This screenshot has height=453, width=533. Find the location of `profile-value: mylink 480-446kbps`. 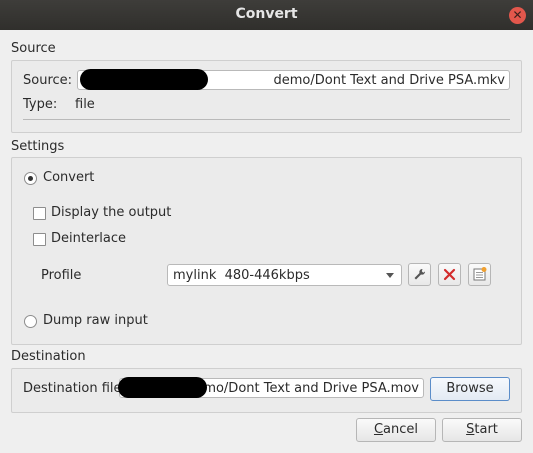

profile-value: mylink 480-446kbps is located at coordinates (241, 275).